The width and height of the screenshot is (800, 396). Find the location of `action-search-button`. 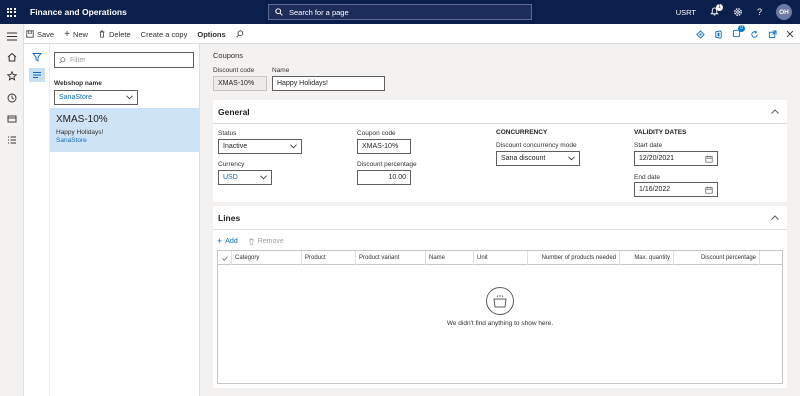

action-search-button is located at coordinates (240, 34).